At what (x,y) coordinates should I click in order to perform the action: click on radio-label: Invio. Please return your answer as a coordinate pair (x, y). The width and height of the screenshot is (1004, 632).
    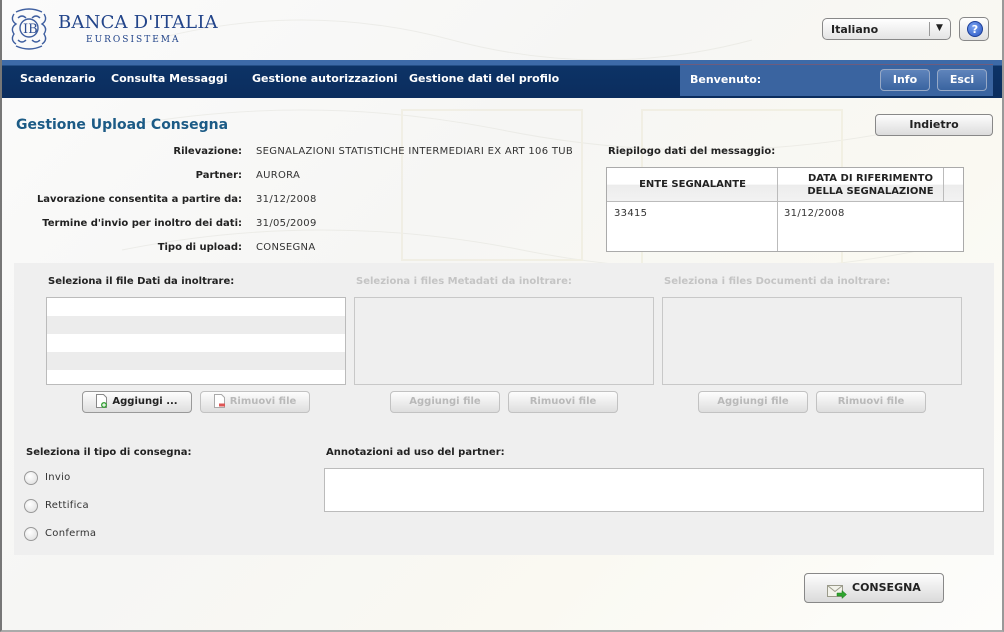
    Looking at the image, I should click on (58, 477).